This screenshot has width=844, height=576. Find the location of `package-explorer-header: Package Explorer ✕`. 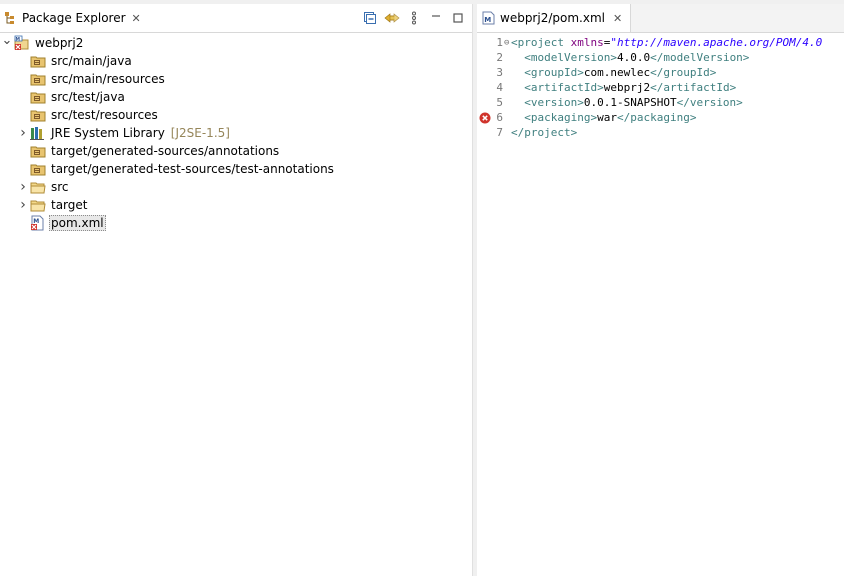

package-explorer-header: Package Explorer ✕ is located at coordinates (236, 18).